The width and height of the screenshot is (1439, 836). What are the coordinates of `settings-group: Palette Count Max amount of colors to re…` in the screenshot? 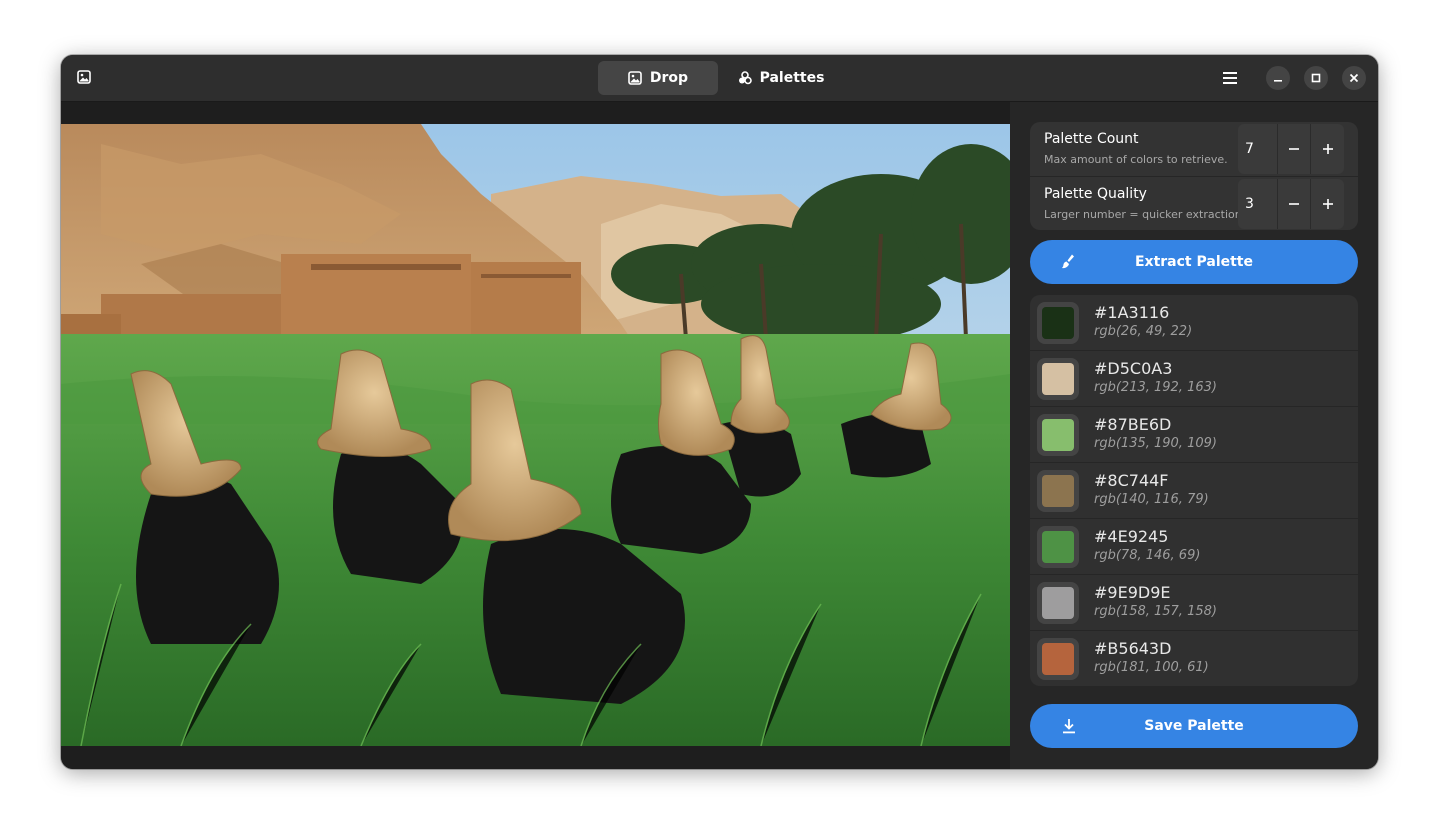 It's located at (1194, 176).